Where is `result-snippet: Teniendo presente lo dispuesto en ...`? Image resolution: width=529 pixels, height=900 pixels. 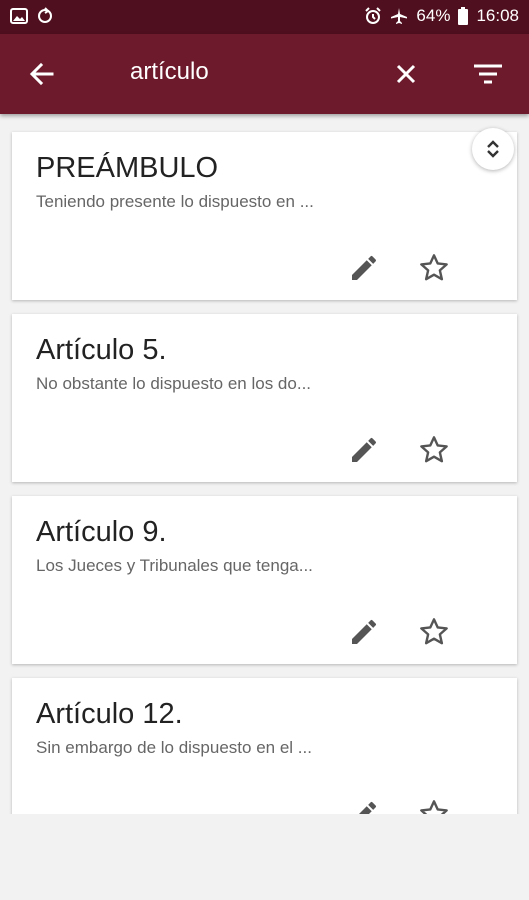
result-snippet: Teniendo presente lo dispuesto en ... is located at coordinates (175, 201).